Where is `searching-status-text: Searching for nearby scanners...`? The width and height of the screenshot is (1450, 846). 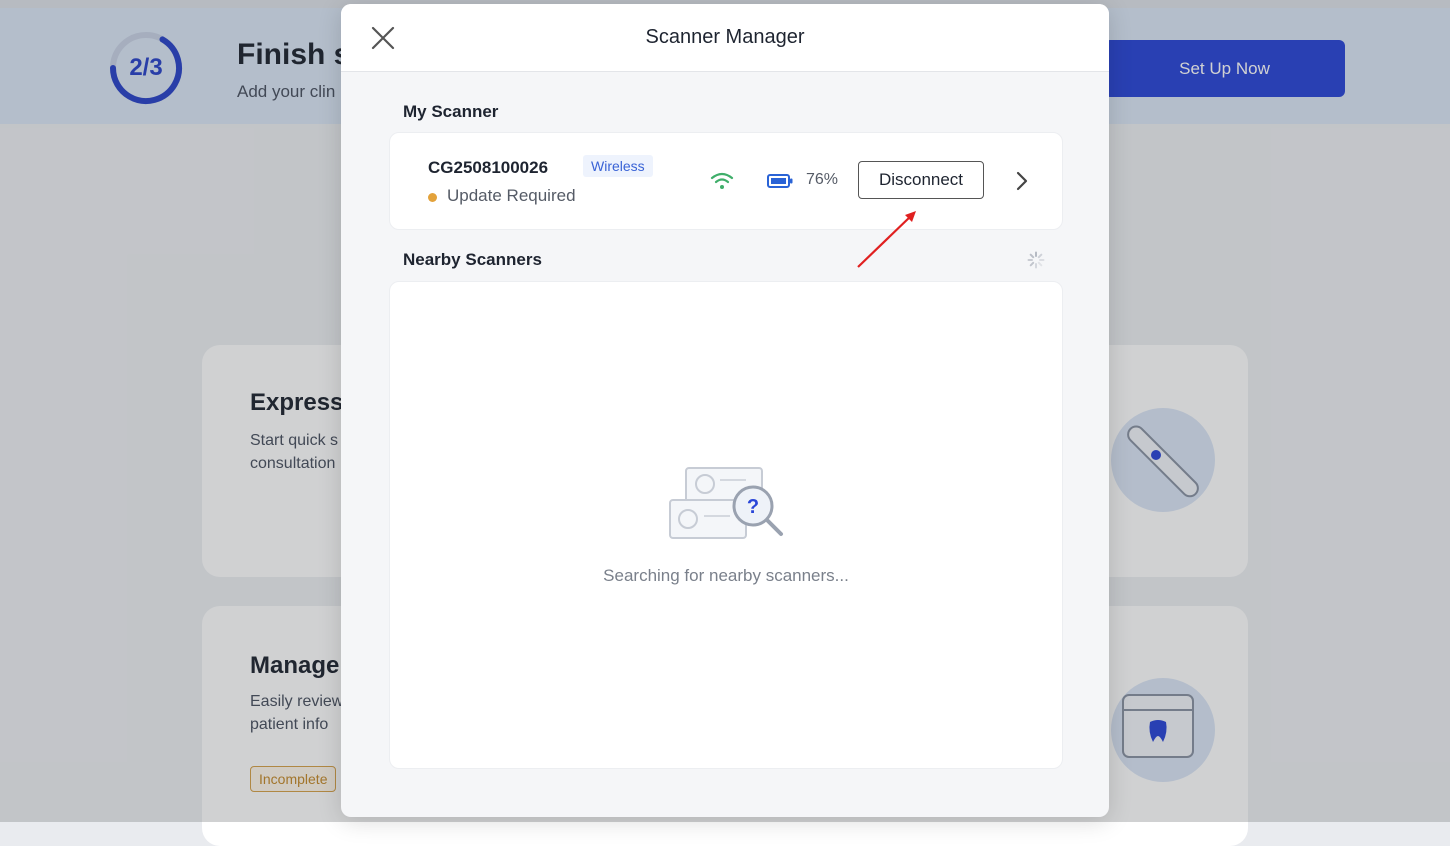
searching-status-text: Searching for nearby scanners... is located at coordinates (726, 575).